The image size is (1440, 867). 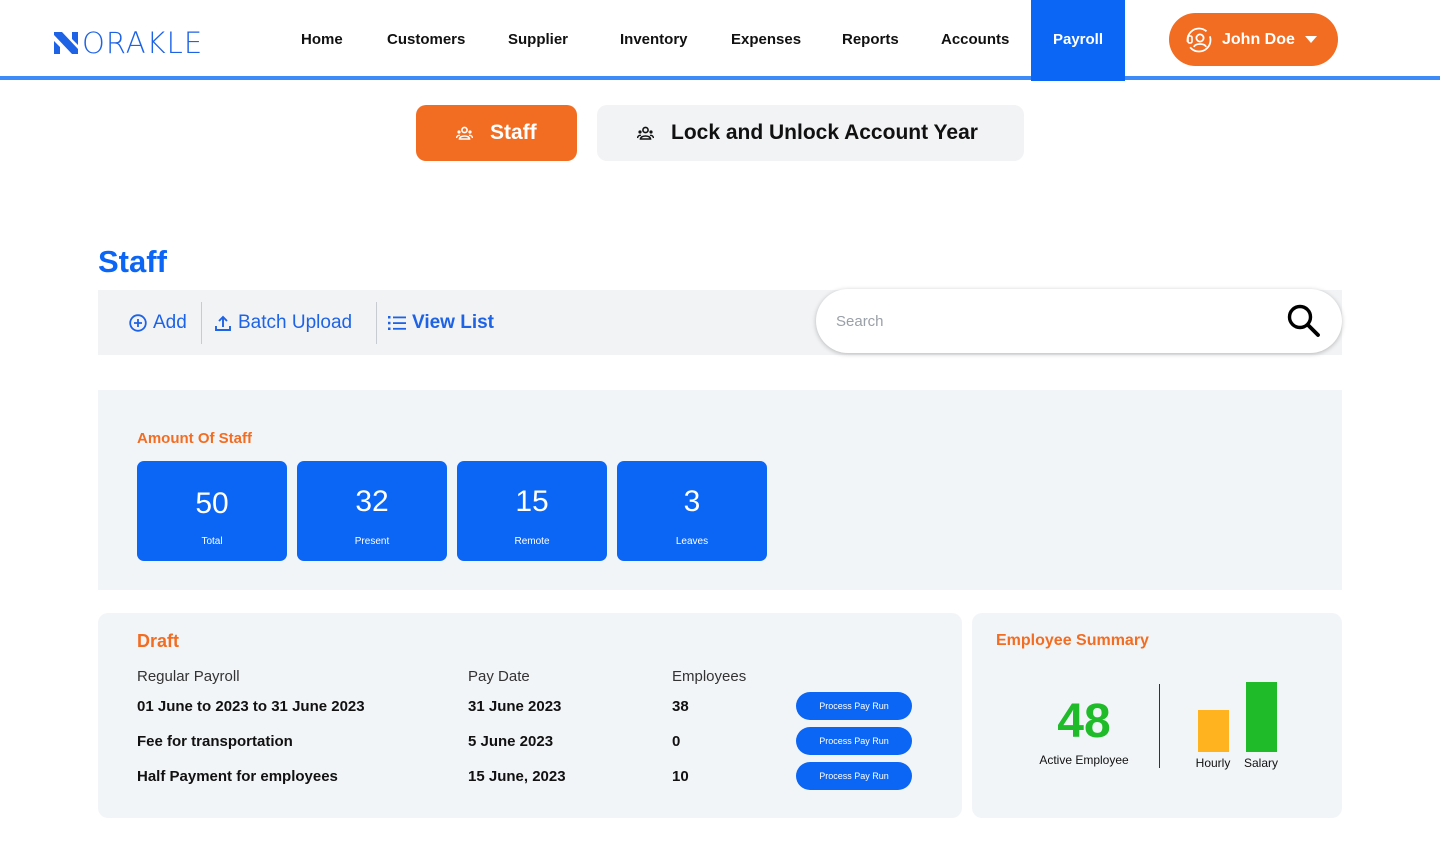 I want to click on column-header-regular-payroll: Regular Payroll, so click(x=188, y=676).